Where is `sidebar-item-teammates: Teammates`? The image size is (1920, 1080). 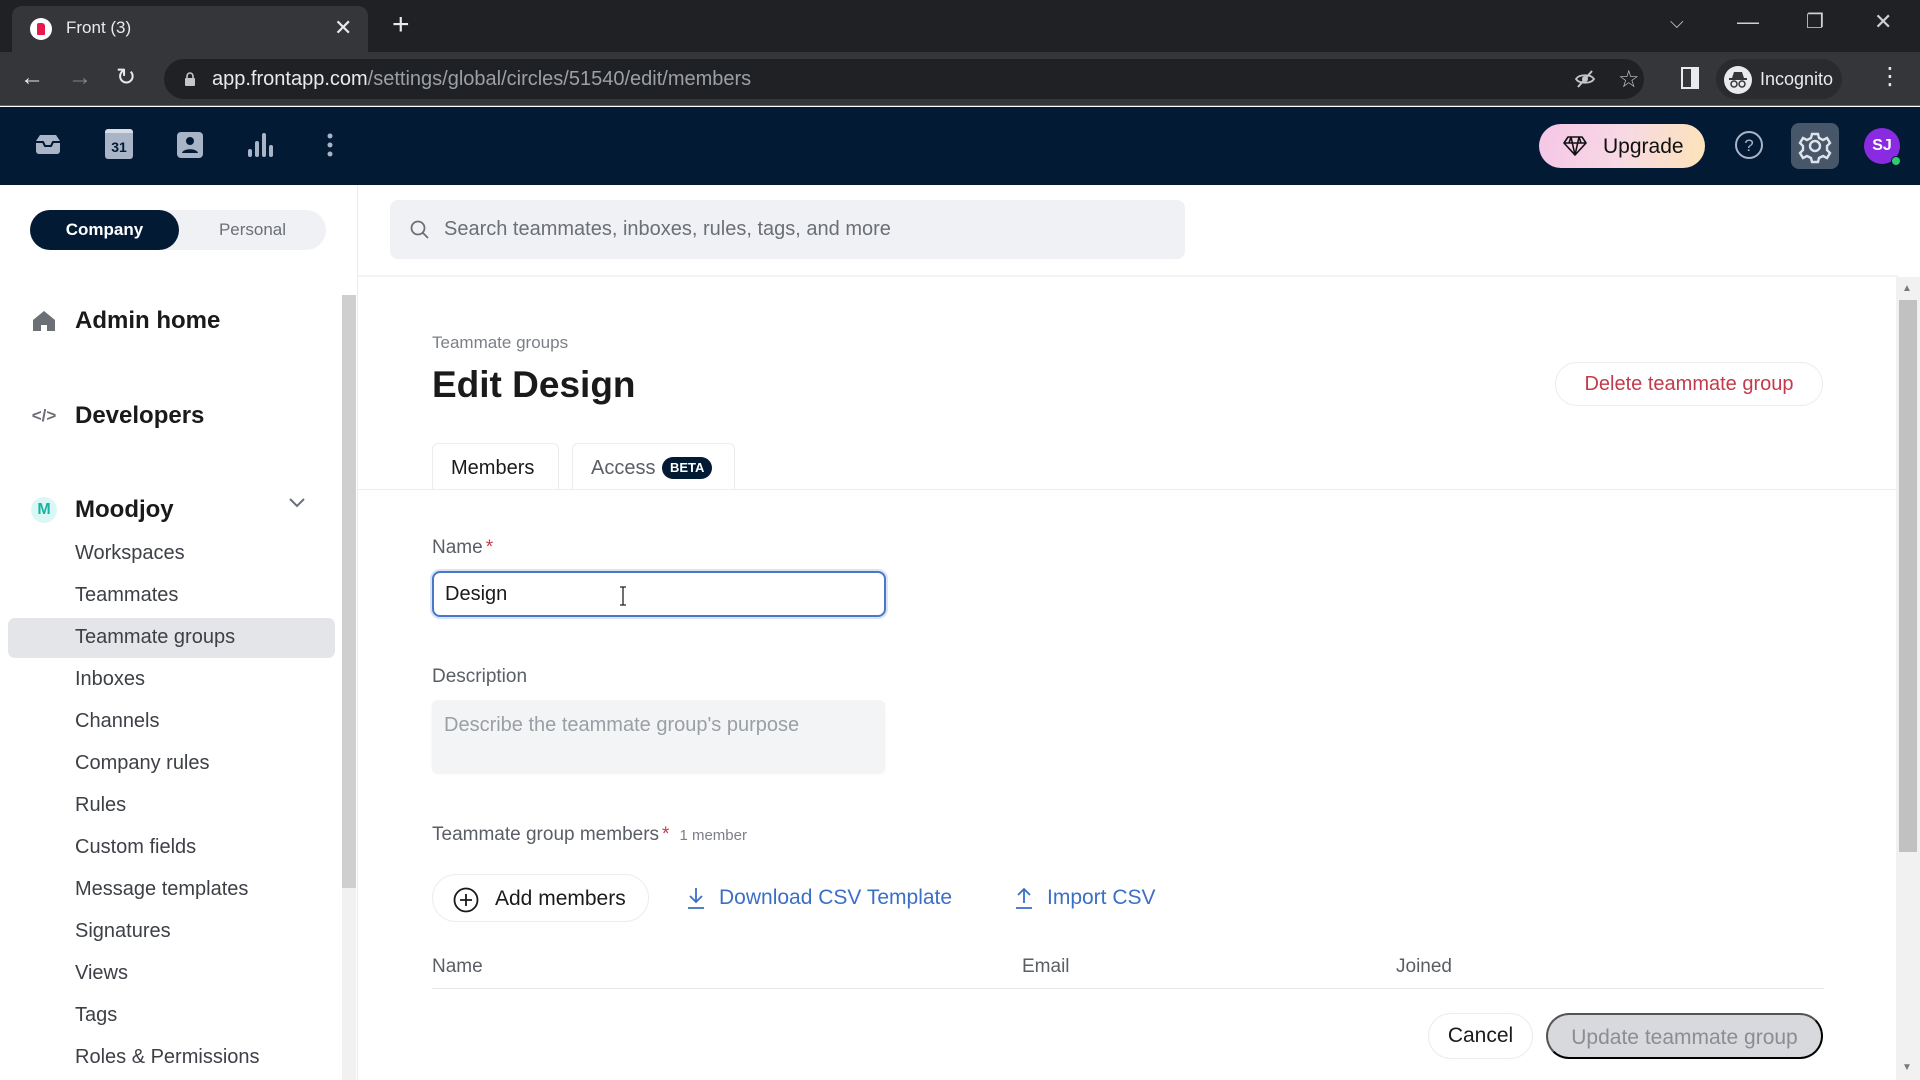
sidebar-item-teammates: Teammates is located at coordinates (171, 596).